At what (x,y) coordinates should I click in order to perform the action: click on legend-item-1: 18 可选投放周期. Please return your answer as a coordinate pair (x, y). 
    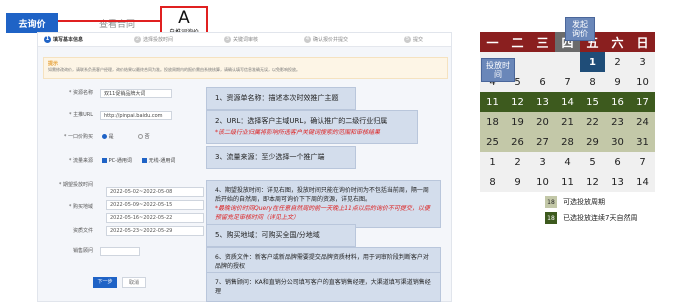
    Looking at the image, I should click on (575, 202).